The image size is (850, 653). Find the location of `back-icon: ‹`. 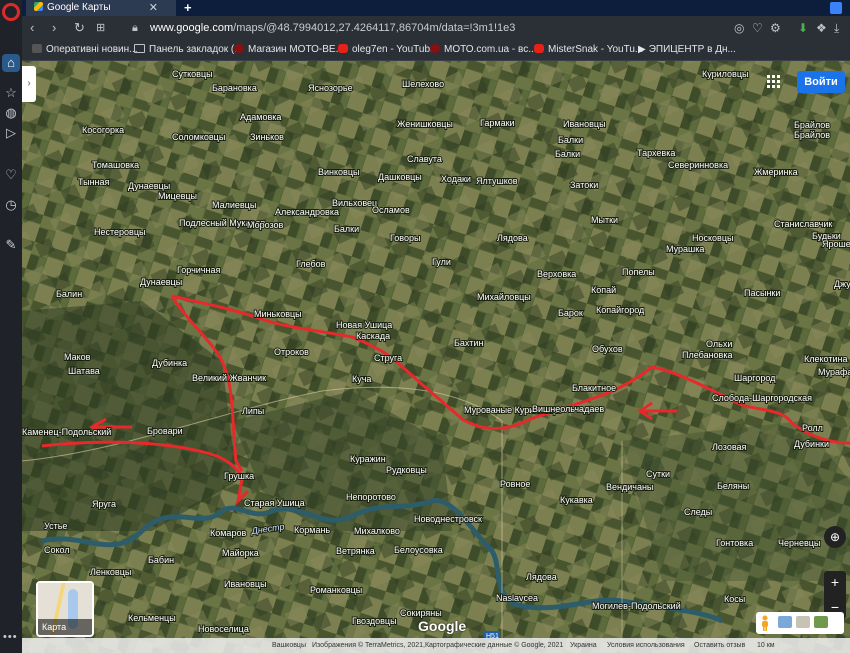

back-icon: ‹ is located at coordinates (32, 28).